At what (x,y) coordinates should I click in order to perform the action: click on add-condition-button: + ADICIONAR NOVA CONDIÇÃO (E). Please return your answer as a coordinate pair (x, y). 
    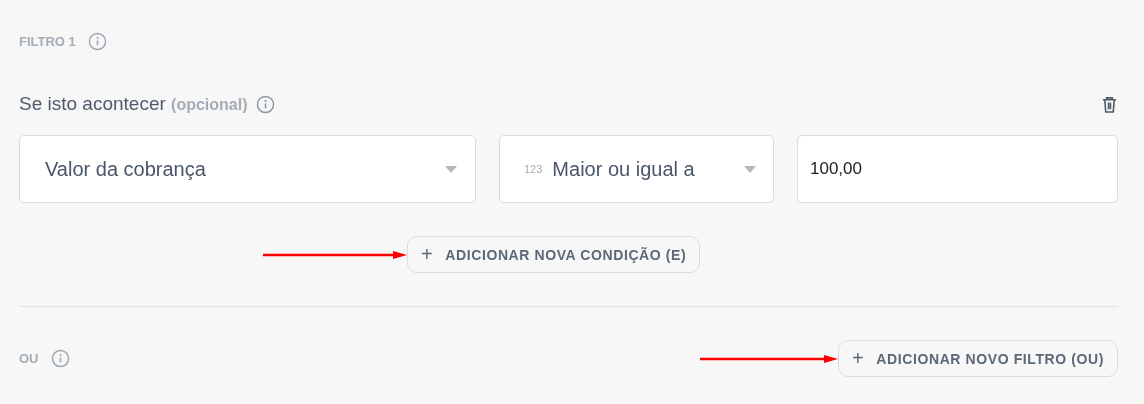
    Looking at the image, I should click on (554, 254).